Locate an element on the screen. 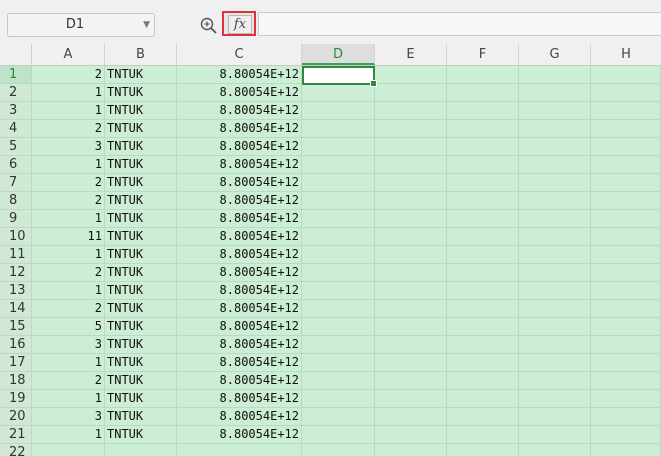 This screenshot has height=456, width=661. row-header: 9 is located at coordinates (16, 219).